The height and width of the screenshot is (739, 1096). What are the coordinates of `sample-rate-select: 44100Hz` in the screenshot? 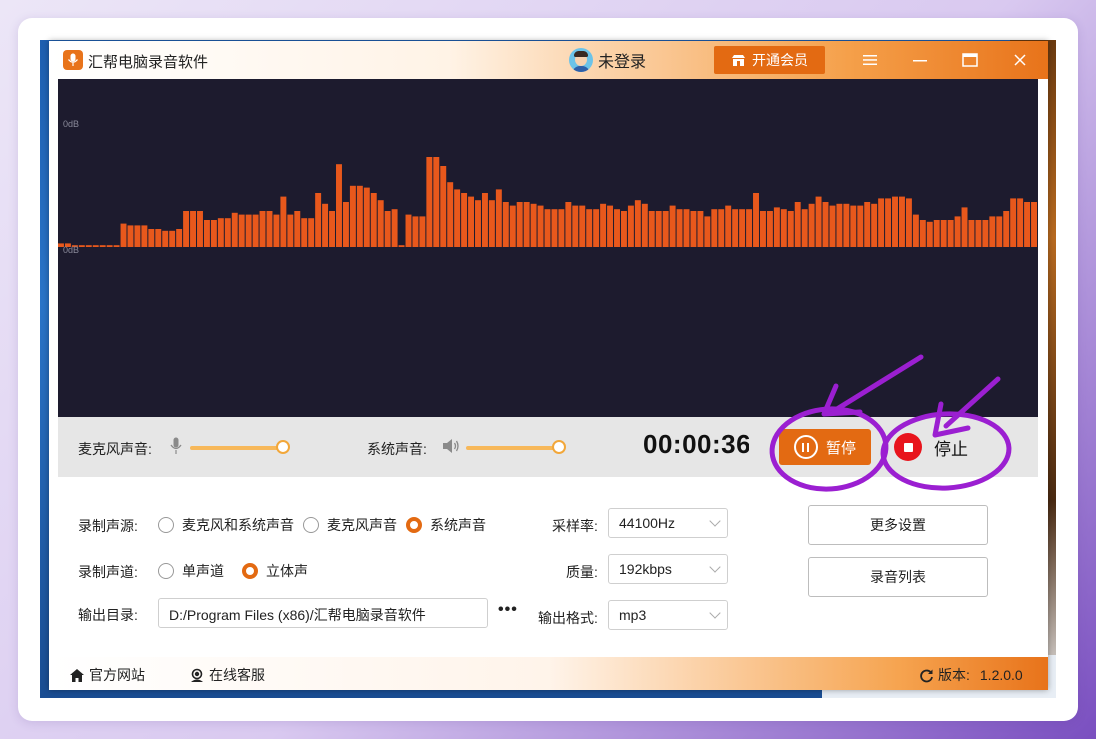 It's located at (668, 523).